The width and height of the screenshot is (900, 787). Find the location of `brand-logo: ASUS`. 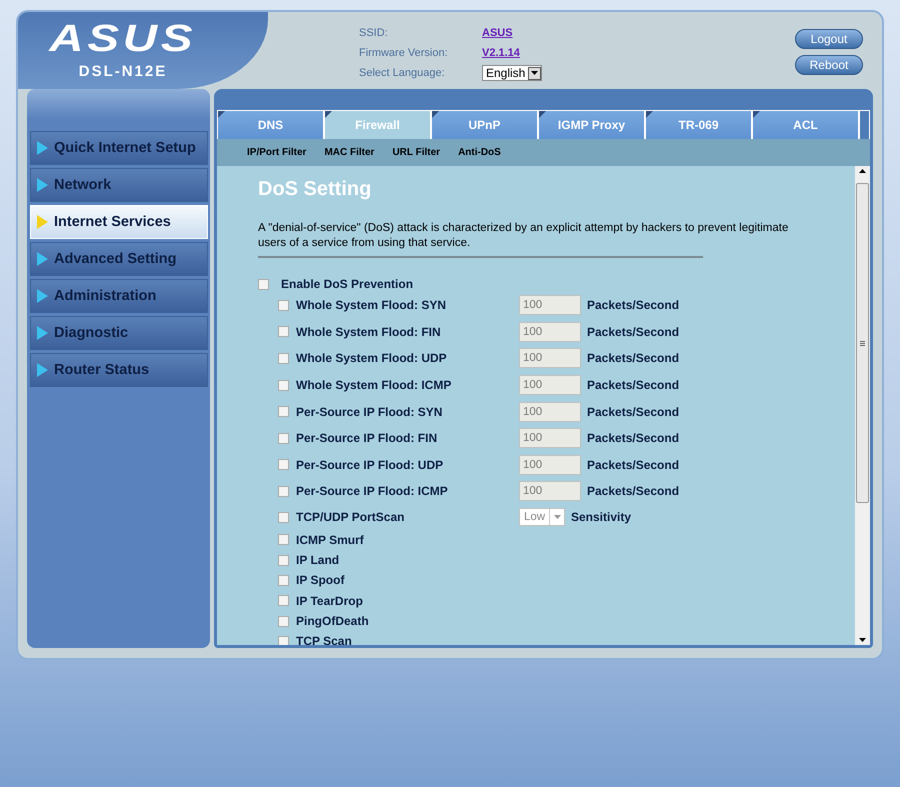

brand-logo: ASUS is located at coordinates (123, 39).